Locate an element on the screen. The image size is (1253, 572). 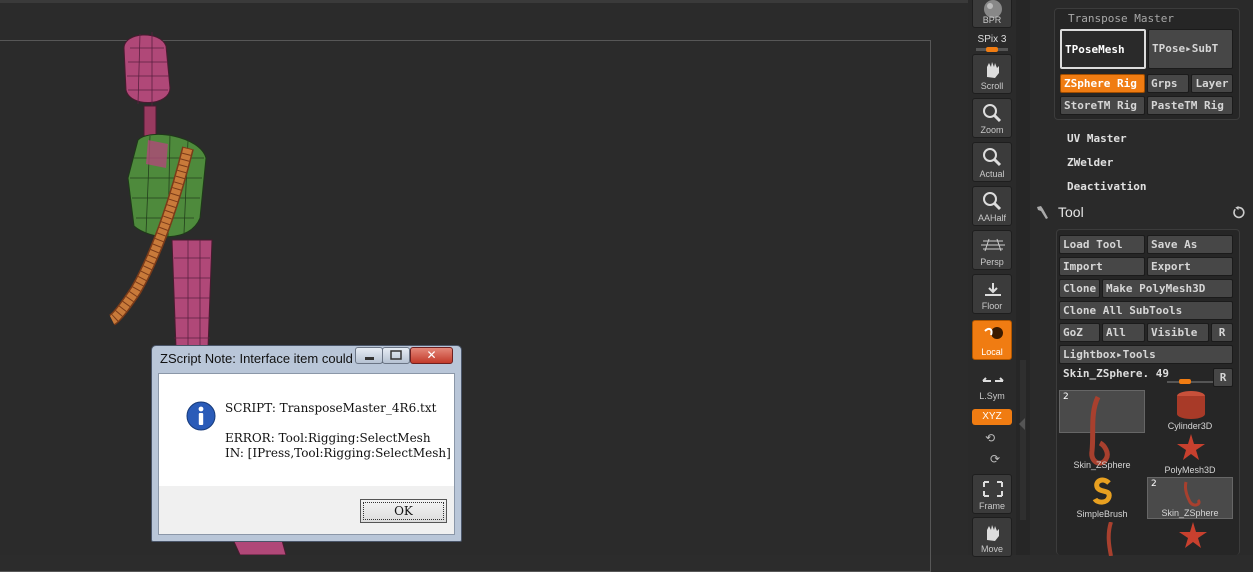
tool-thumb-polymesh3d: PolyMesh3D is located at coordinates (1190, 453).